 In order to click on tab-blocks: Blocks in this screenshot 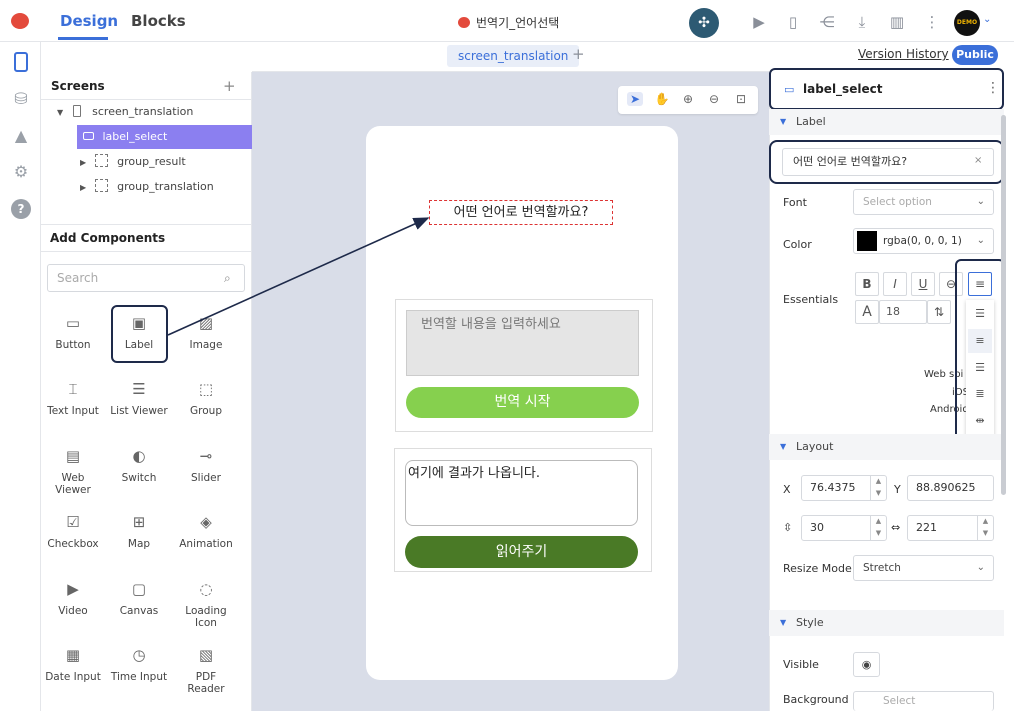, I will do `click(158, 21)`.